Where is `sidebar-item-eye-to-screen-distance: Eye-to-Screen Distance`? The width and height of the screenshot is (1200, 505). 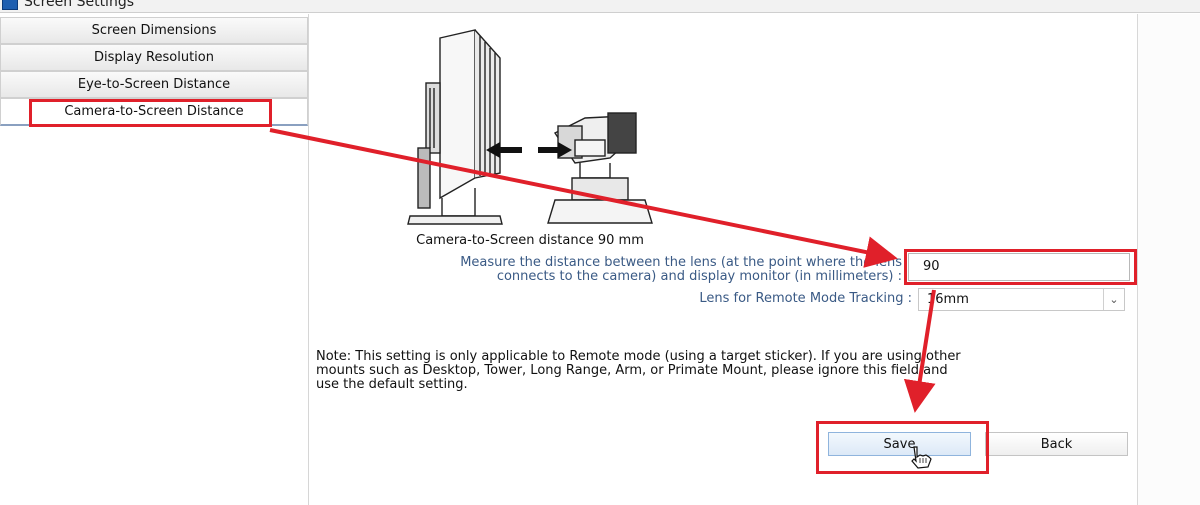
sidebar-item-eye-to-screen-distance: Eye-to-Screen Distance is located at coordinates (154, 84).